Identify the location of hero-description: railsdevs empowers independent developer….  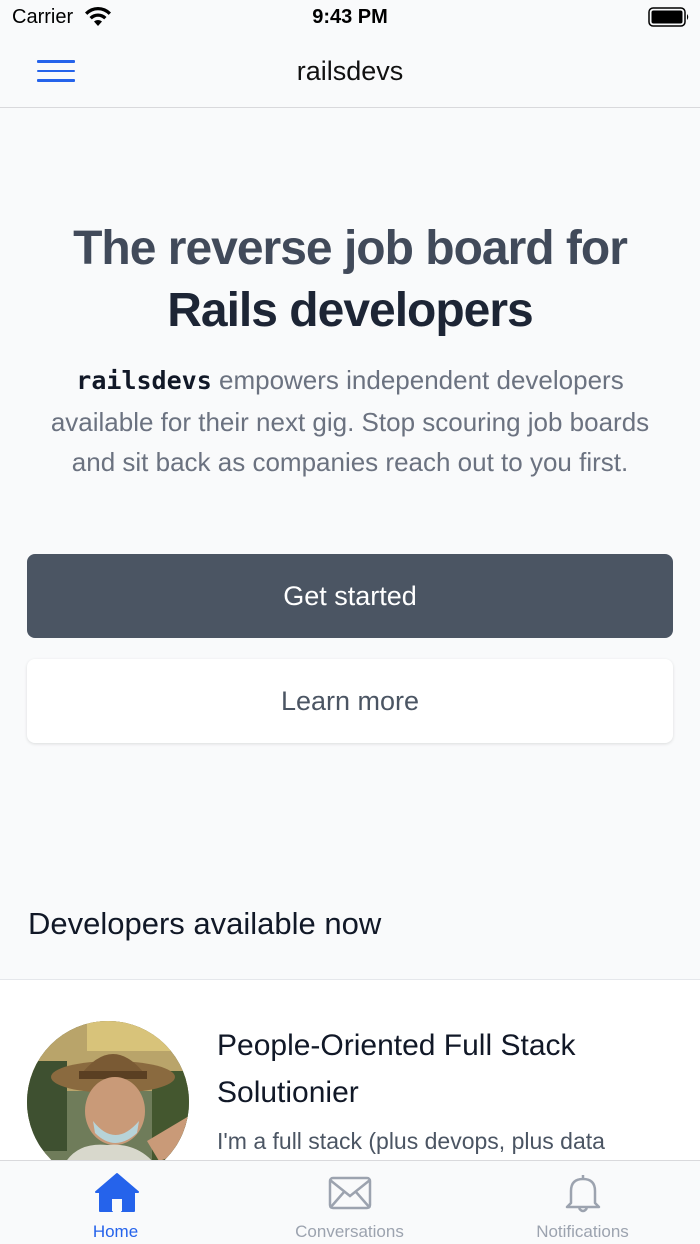
(350, 421).